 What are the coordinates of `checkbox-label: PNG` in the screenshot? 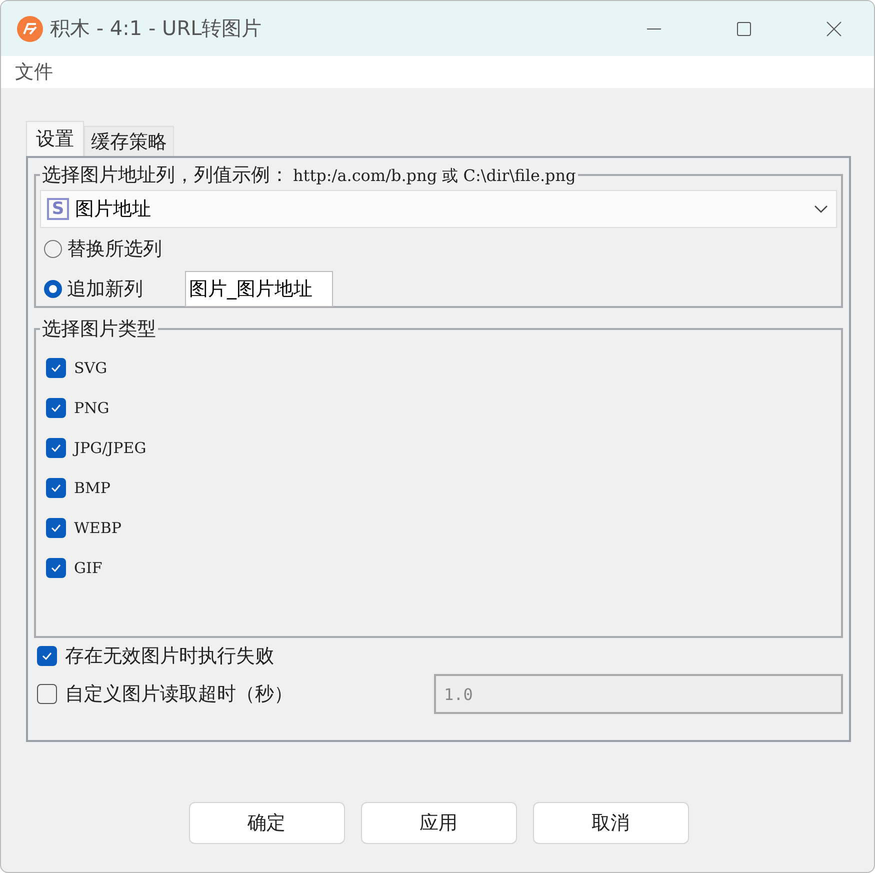 It's located at (92, 408).